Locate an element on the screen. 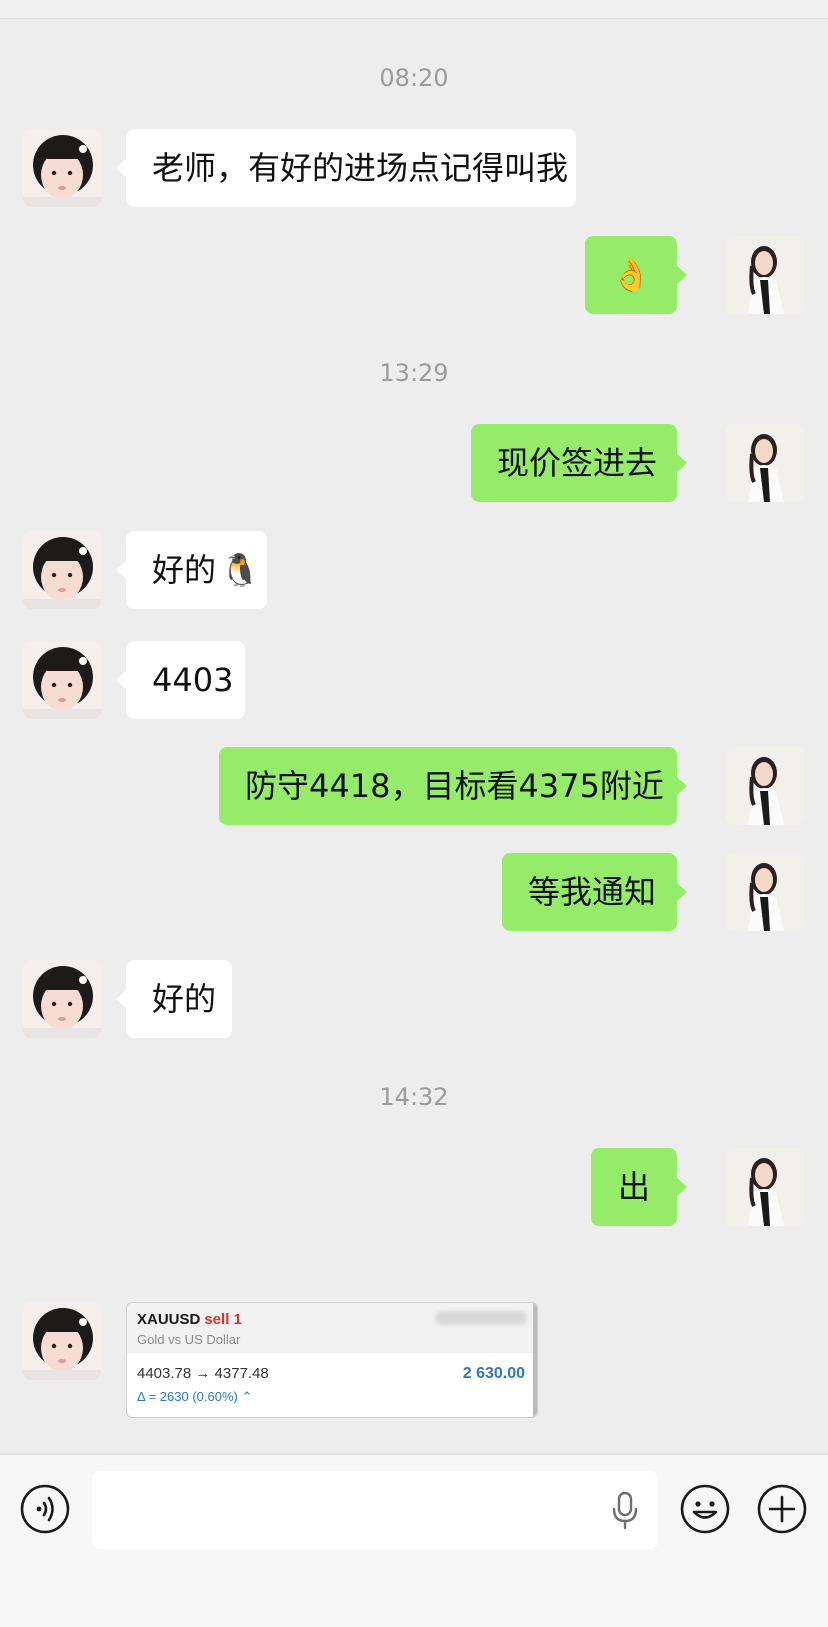  mic-button is located at coordinates (625, 1511).